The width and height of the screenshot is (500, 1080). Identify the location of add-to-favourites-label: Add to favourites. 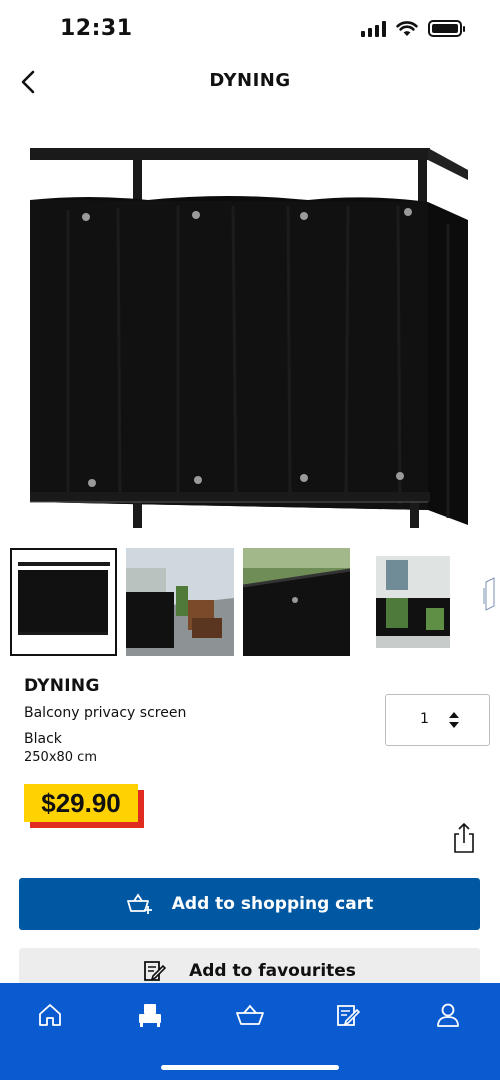
(272, 971).